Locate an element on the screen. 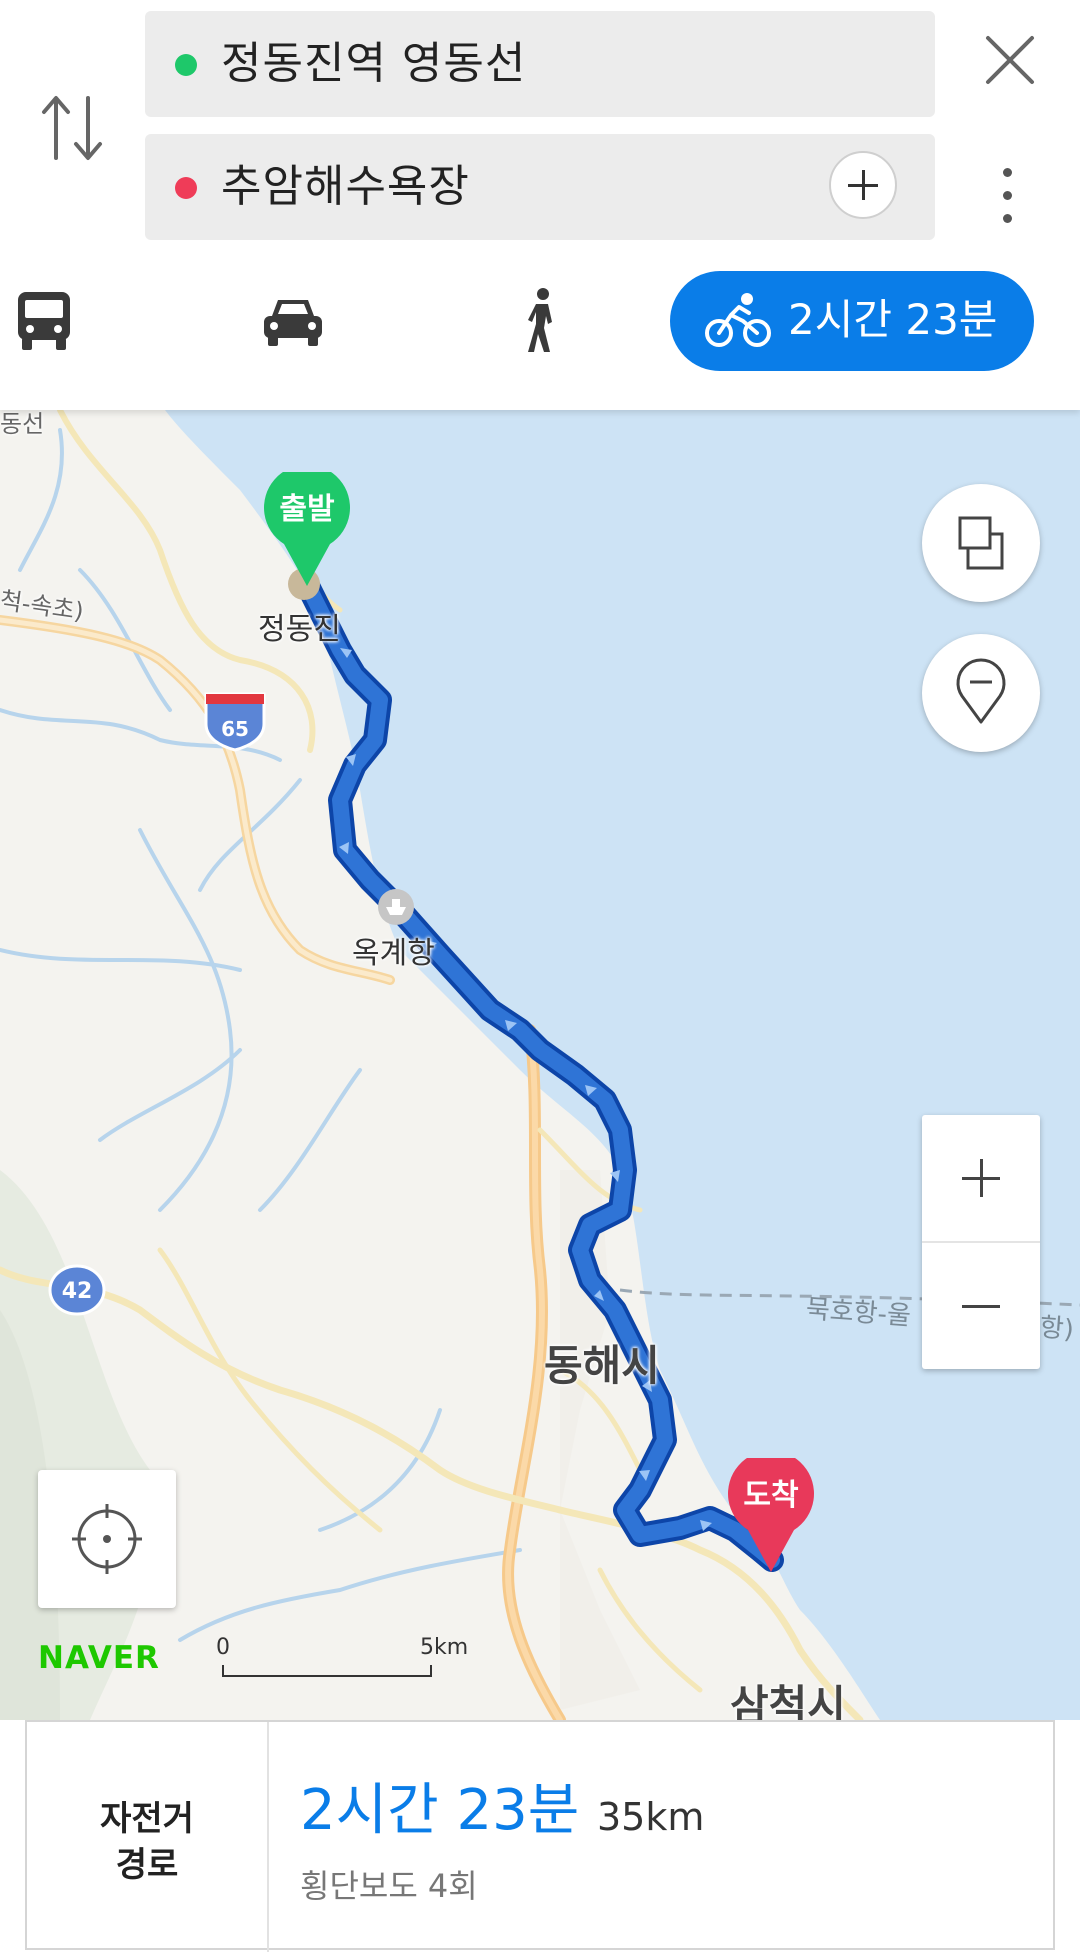 The height and width of the screenshot is (1952, 1080). route-duration: 2시간 23분 is located at coordinates (440, 1810).